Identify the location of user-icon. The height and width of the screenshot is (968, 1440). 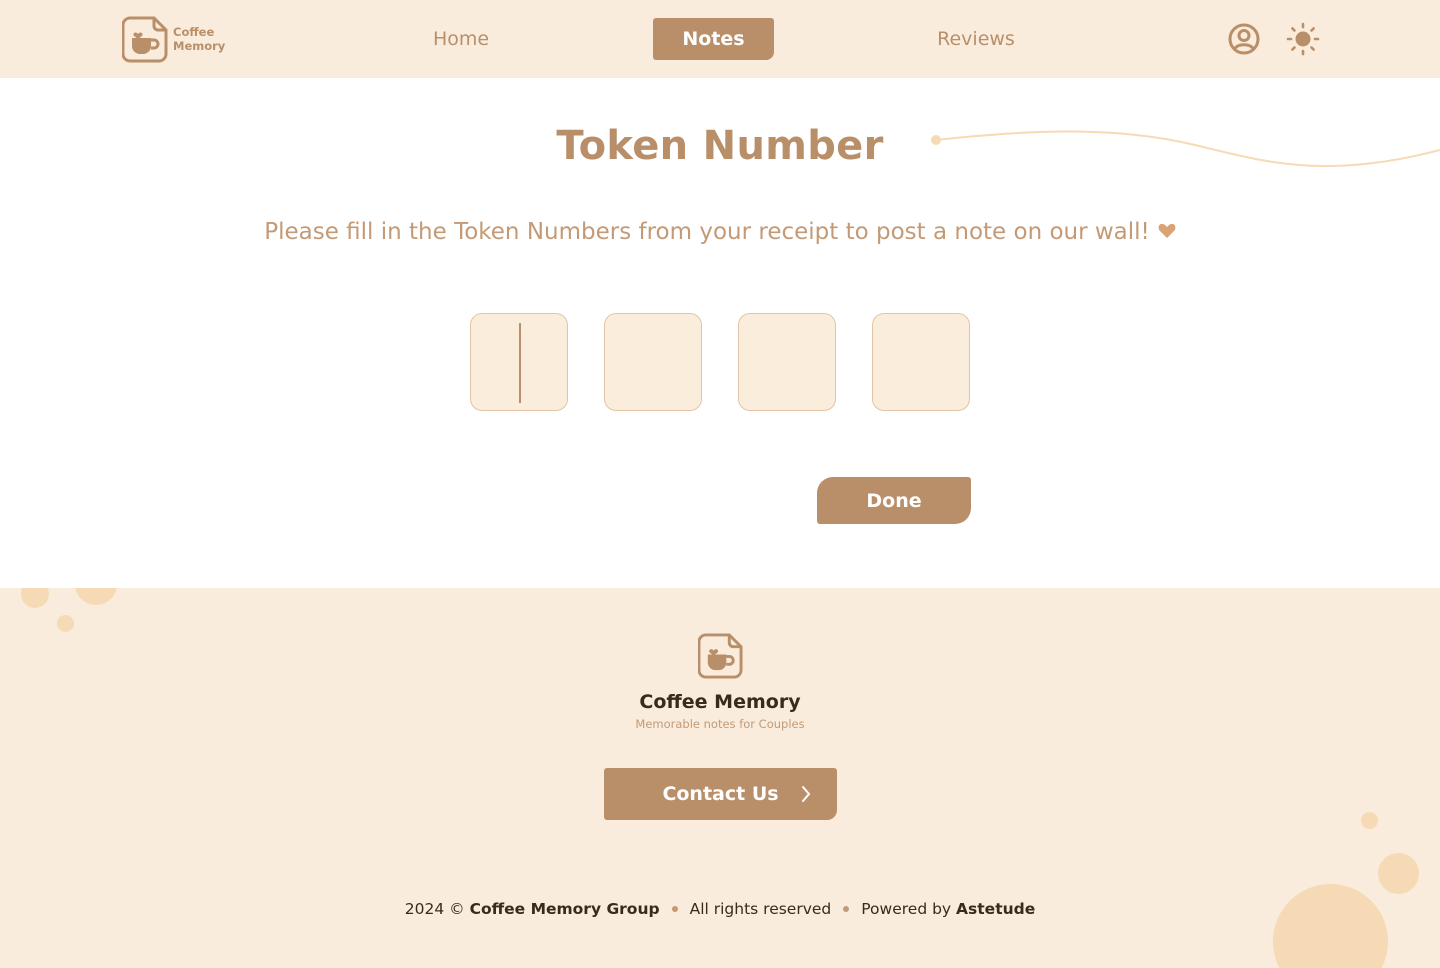
(1244, 39).